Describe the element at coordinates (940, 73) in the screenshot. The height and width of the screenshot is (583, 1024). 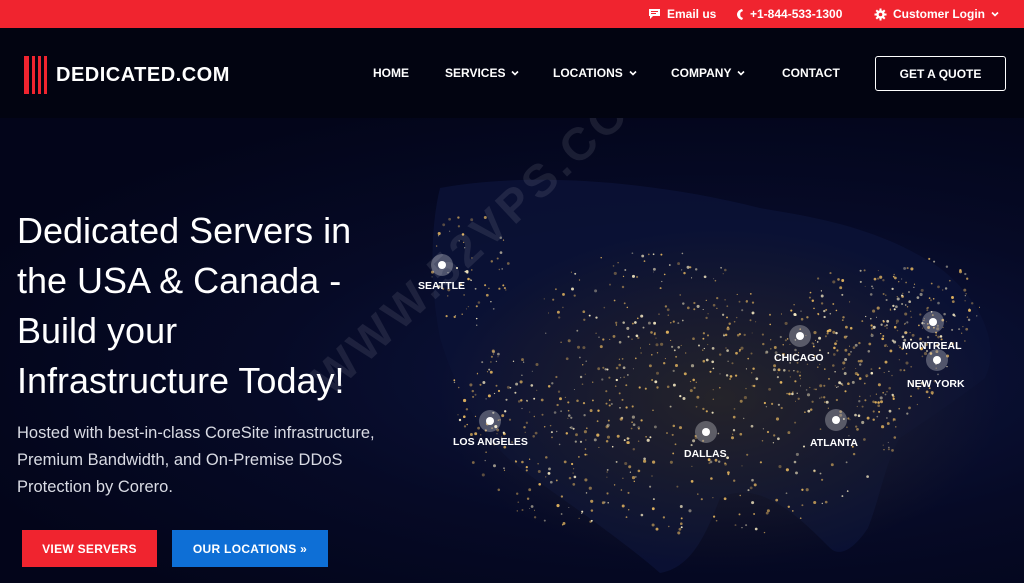
I see `get-a-quote-button: GET A QUOTE` at that location.